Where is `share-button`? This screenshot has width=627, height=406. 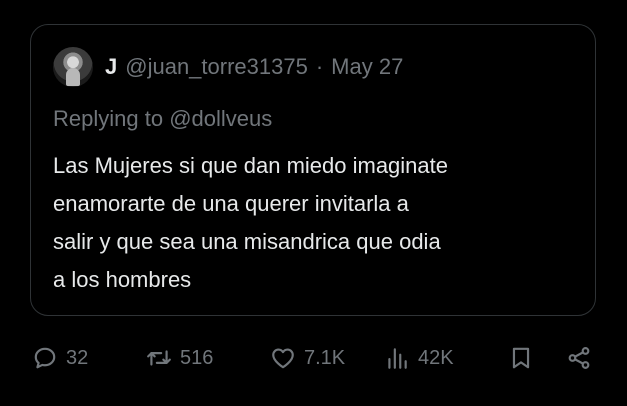 share-button is located at coordinates (579, 358).